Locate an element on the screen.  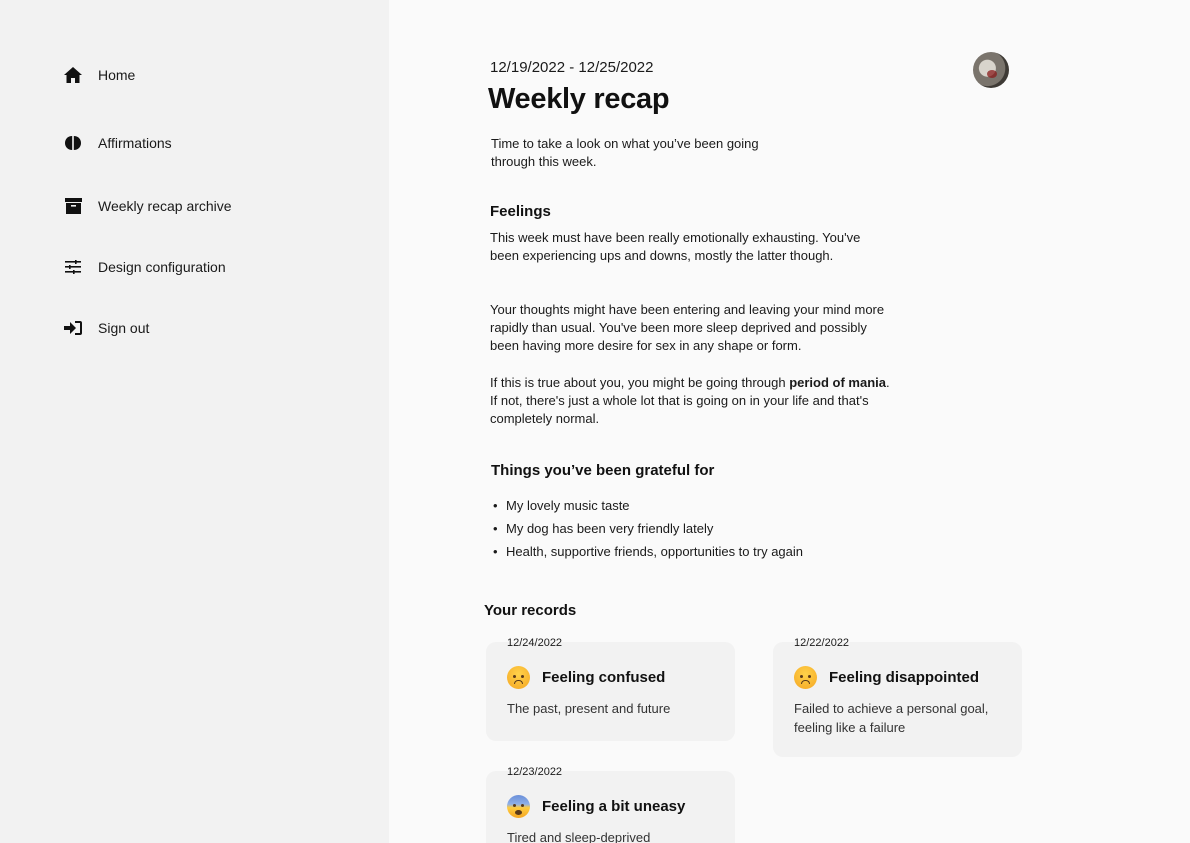
home-icon is located at coordinates (73, 75).